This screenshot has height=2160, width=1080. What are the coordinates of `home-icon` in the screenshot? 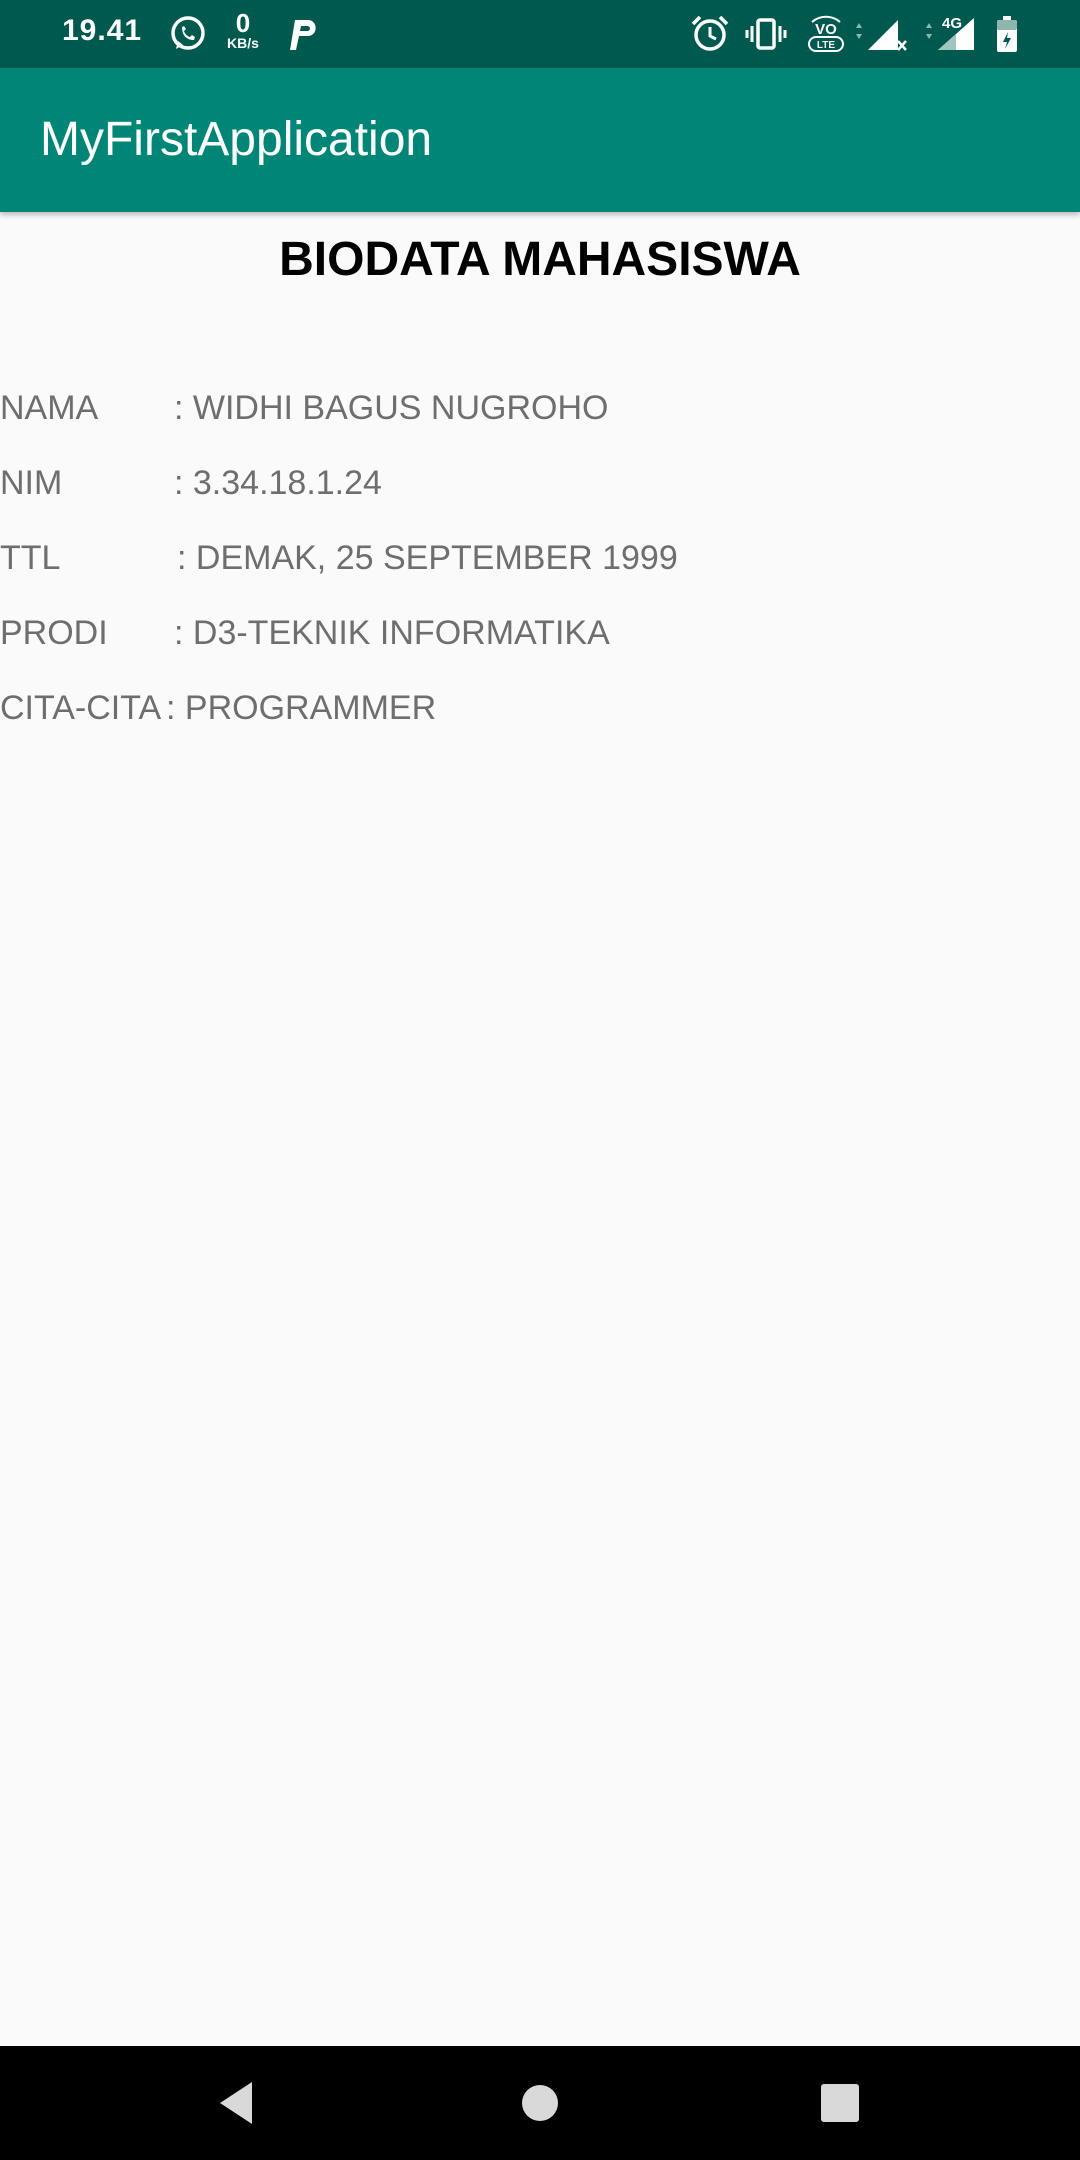 It's located at (540, 2103).